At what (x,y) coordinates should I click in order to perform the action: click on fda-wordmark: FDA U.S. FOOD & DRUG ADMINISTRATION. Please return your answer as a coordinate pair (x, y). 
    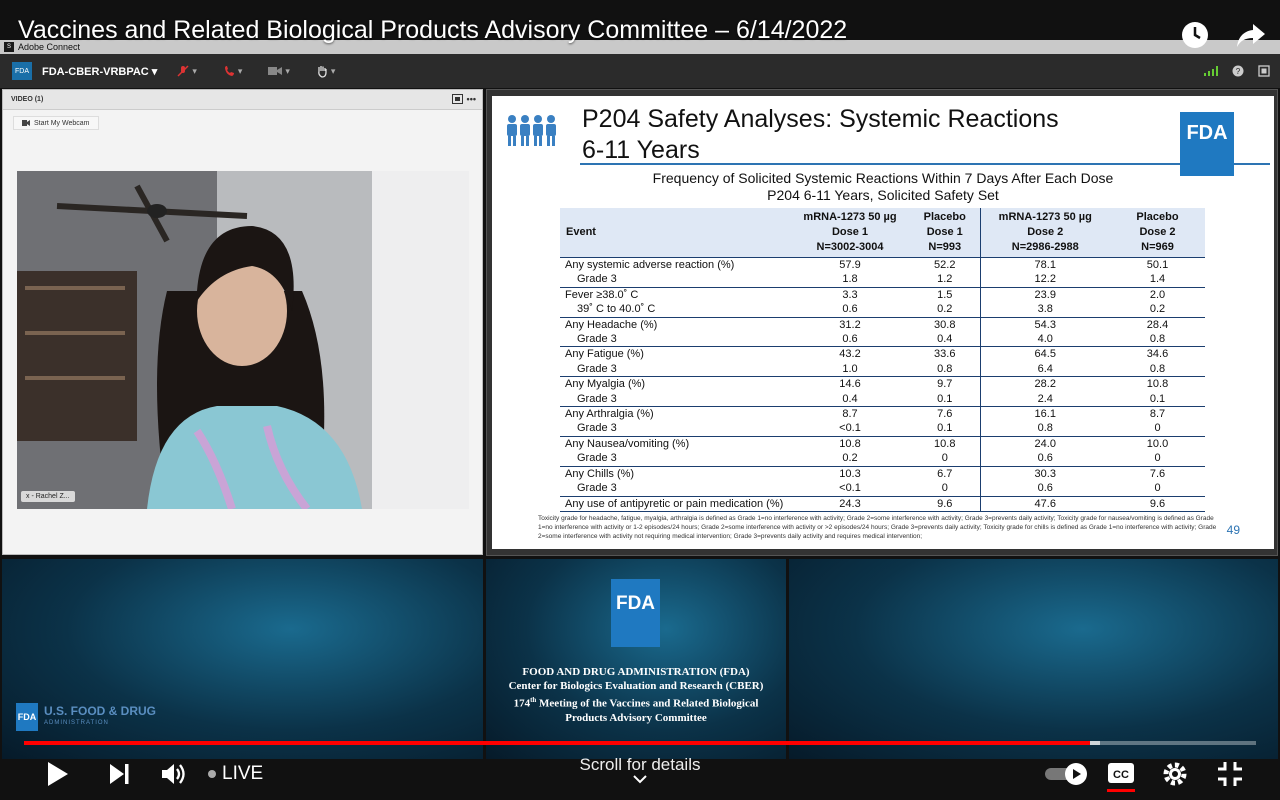
    Looking at the image, I should click on (86, 717).